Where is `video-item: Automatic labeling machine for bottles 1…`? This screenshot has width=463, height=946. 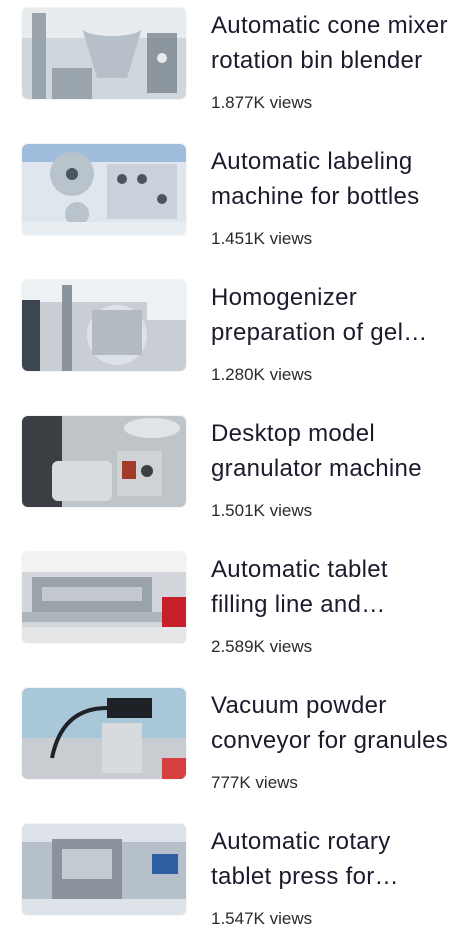
video-item: Automatic labeling machine for bottles 1… is located at coordinates (231, 201).